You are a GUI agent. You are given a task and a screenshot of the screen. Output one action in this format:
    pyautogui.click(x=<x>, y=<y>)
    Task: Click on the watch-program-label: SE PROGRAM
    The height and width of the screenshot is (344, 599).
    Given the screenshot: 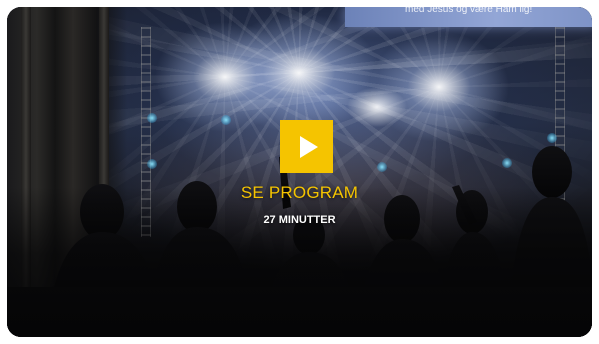 What is the action you would take?
    pyautogui.click(x=299, y=193)
    